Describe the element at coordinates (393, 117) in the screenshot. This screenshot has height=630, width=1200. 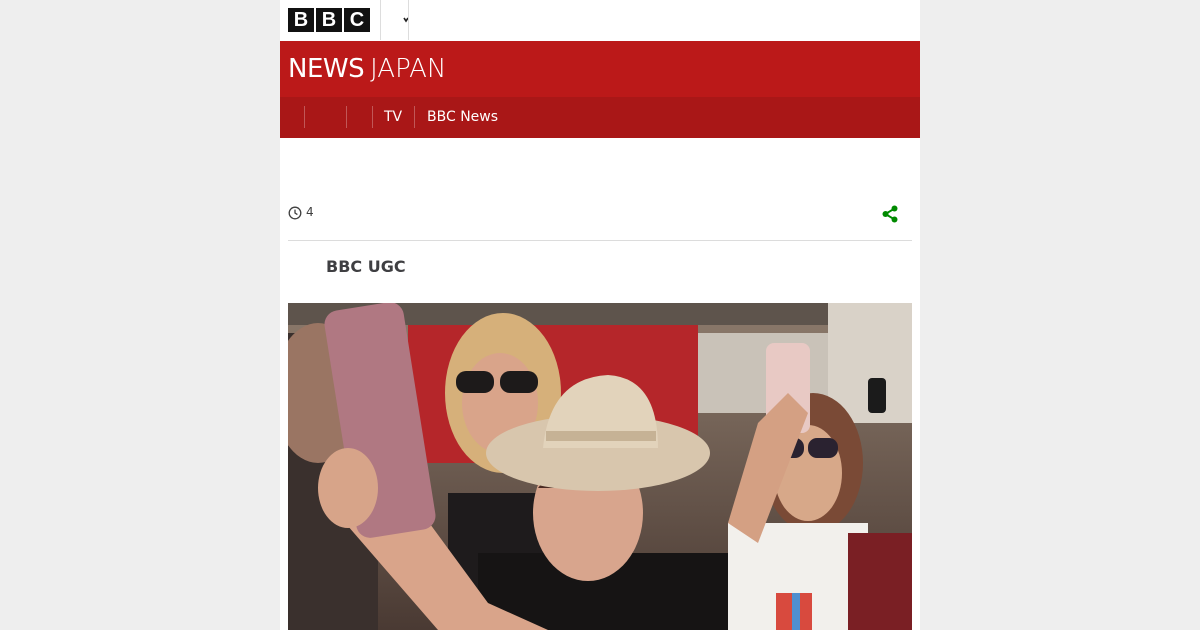
I see `nav-item-tv: TV` at that location.